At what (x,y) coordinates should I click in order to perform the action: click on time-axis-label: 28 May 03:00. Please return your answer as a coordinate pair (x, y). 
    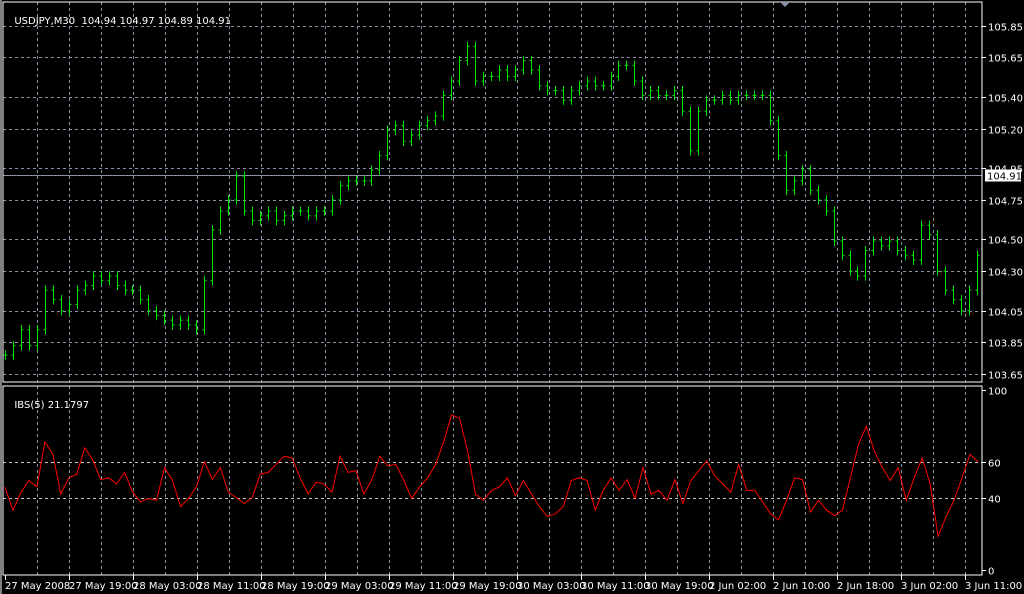
    Looking at the image, I should click on (167, 586).